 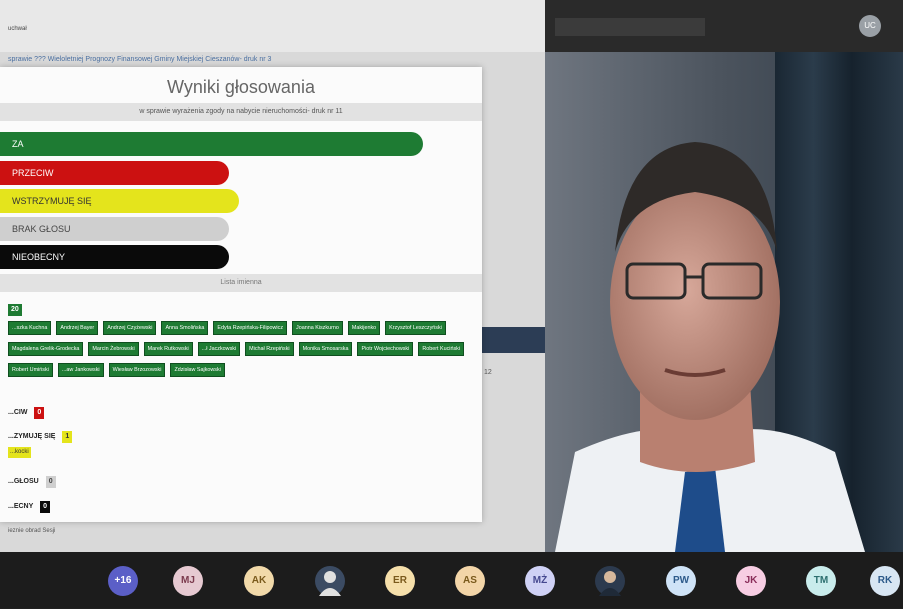 I want to click on voter-chip: Piotr Wojciechowski, so click(x=385, y=349).